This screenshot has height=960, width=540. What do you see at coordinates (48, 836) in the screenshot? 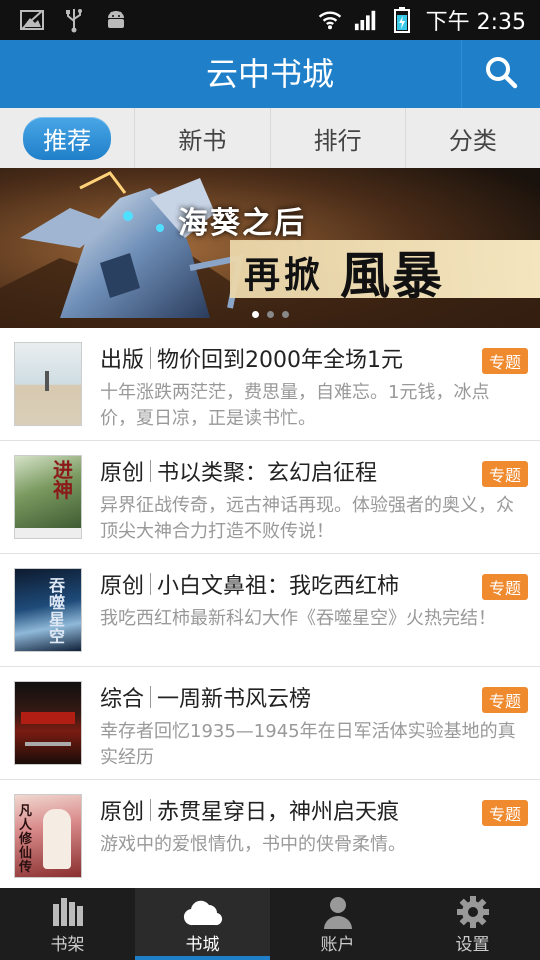
I see `book-cover: 凡人修仙传` at bounding box center [48, 836].